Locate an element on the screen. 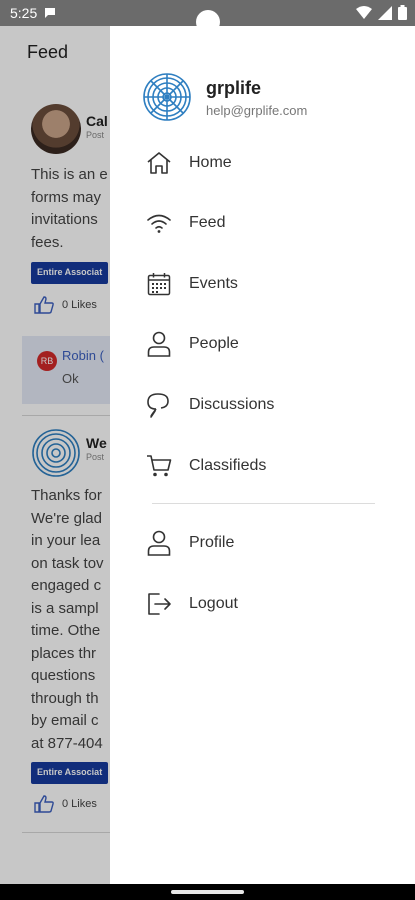  drawer-item-discussions: Discussions is located at coordinates (271, 405).